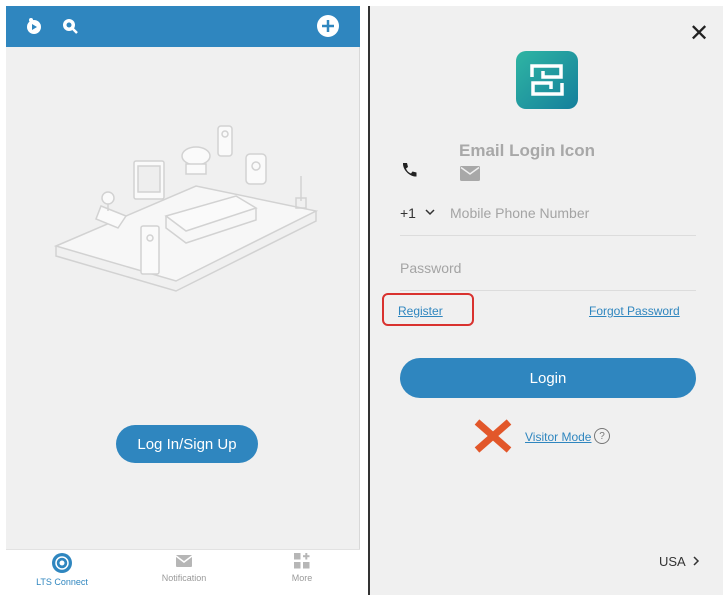  I want to click on register-link: Register, so click(420, 311).